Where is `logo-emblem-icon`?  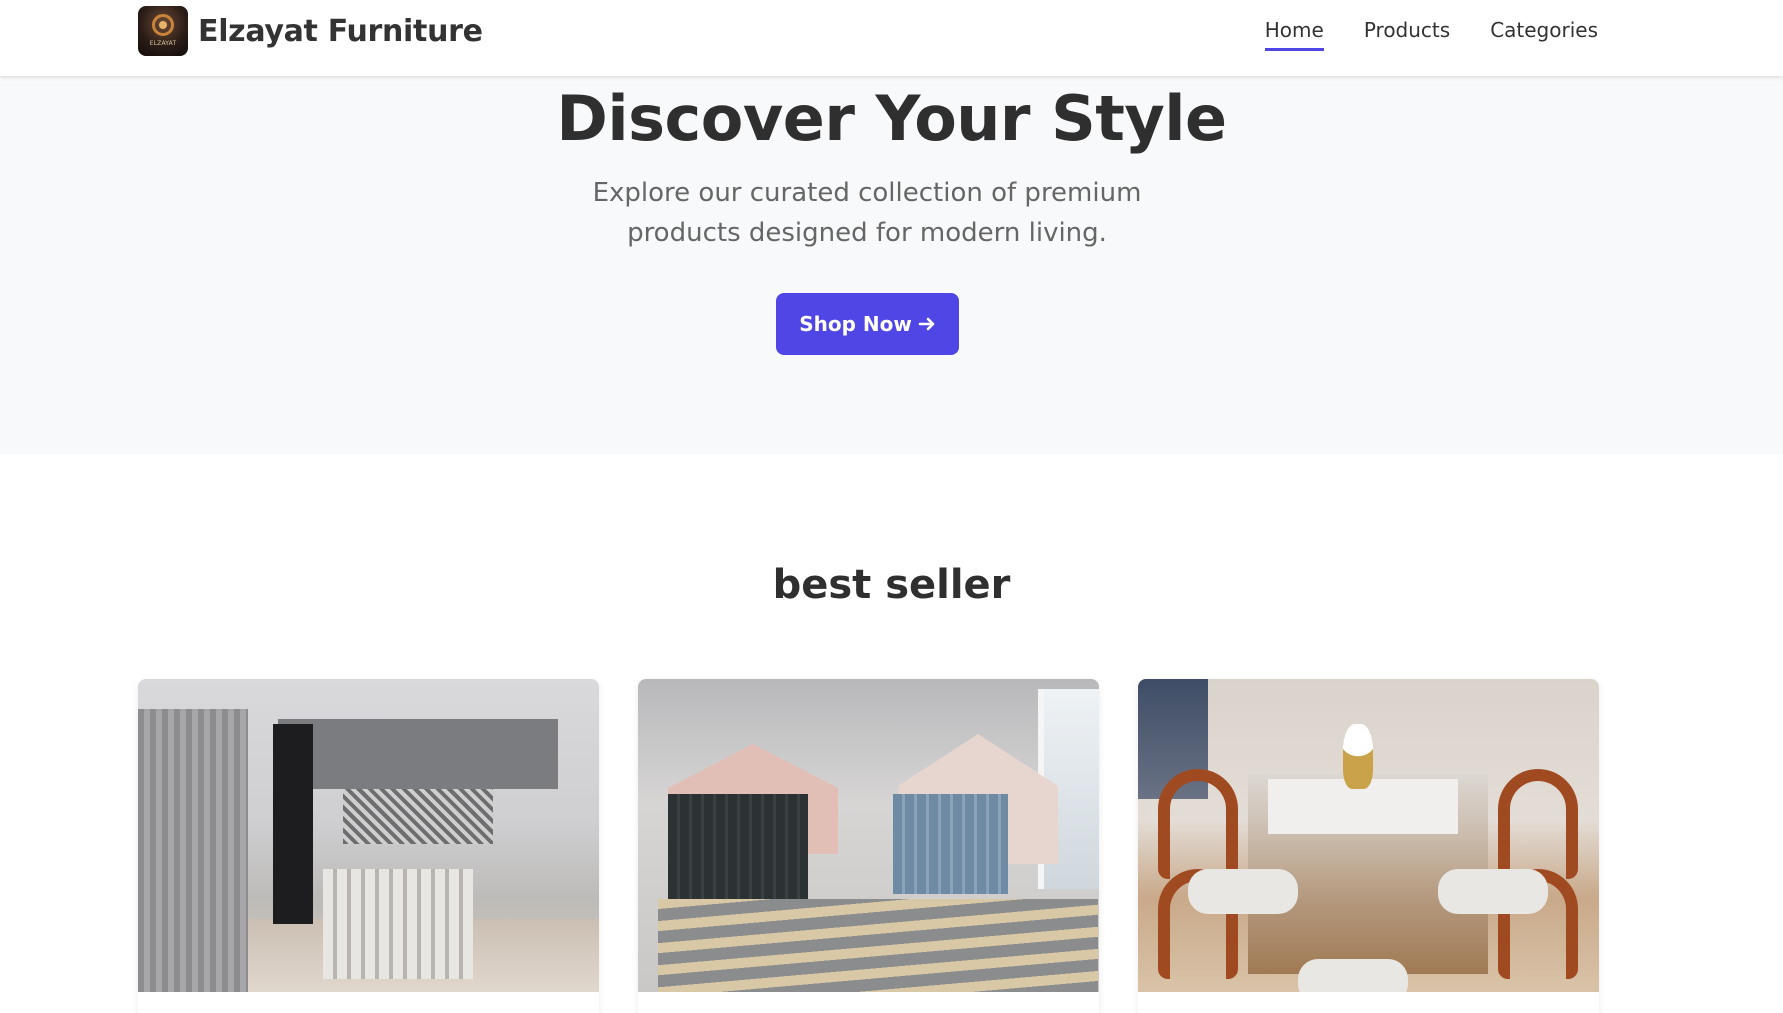
logo-emblem-icon is located at coordinates (163, 25).